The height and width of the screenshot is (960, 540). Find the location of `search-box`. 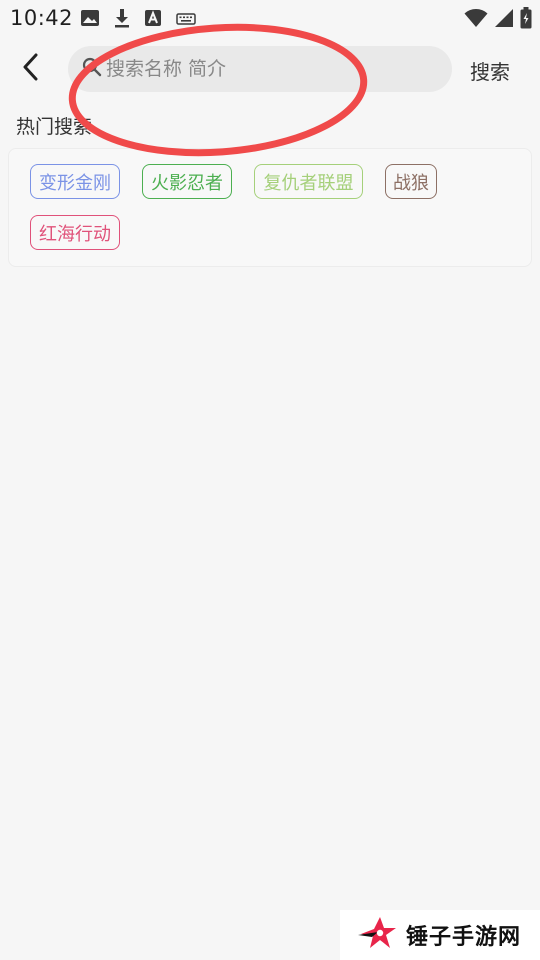

search-box is located at coordinates (260, 69).